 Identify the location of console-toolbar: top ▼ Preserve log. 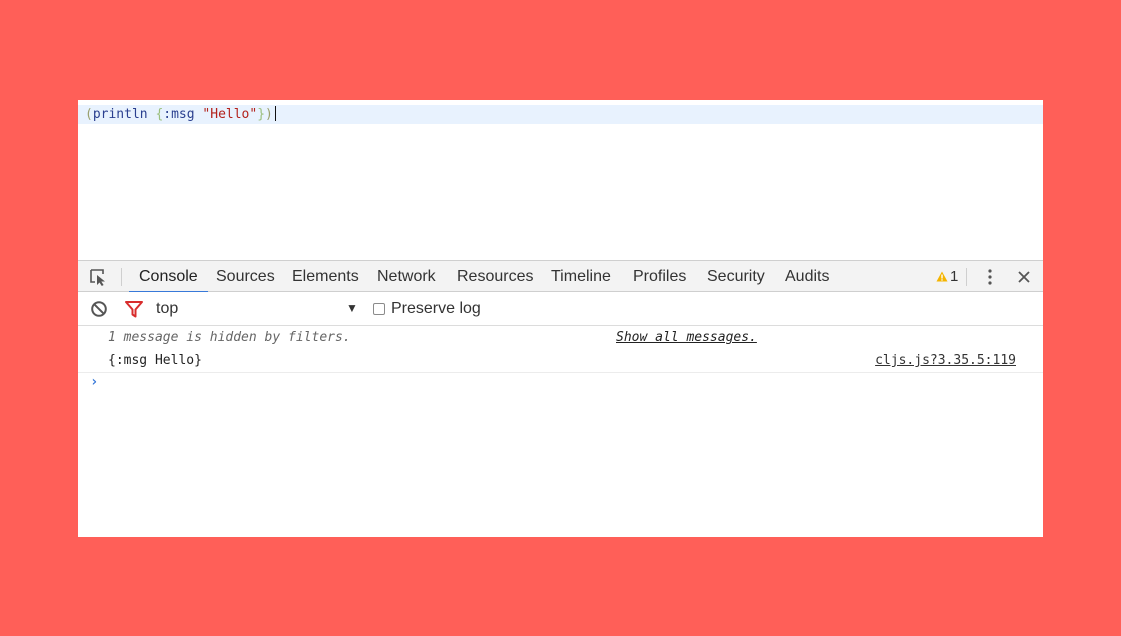
(560, 309).